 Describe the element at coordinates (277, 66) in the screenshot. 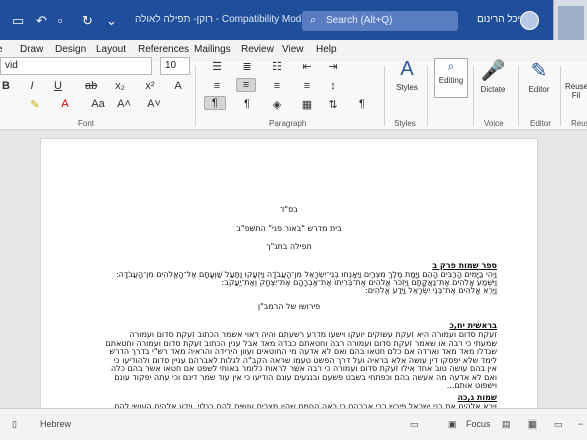

I see `multilevel-list-icon: ☷` at that location.